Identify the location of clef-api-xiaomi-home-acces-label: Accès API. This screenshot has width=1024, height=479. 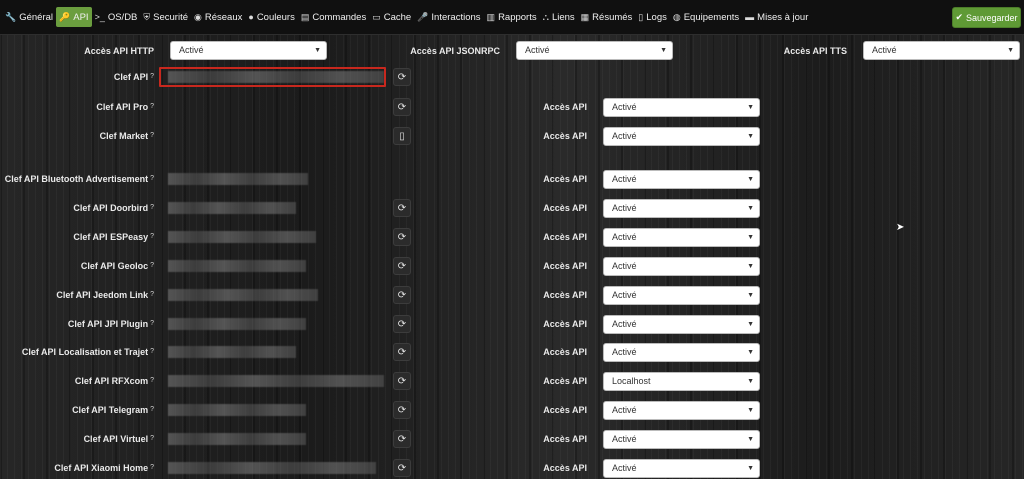
(565, 468).